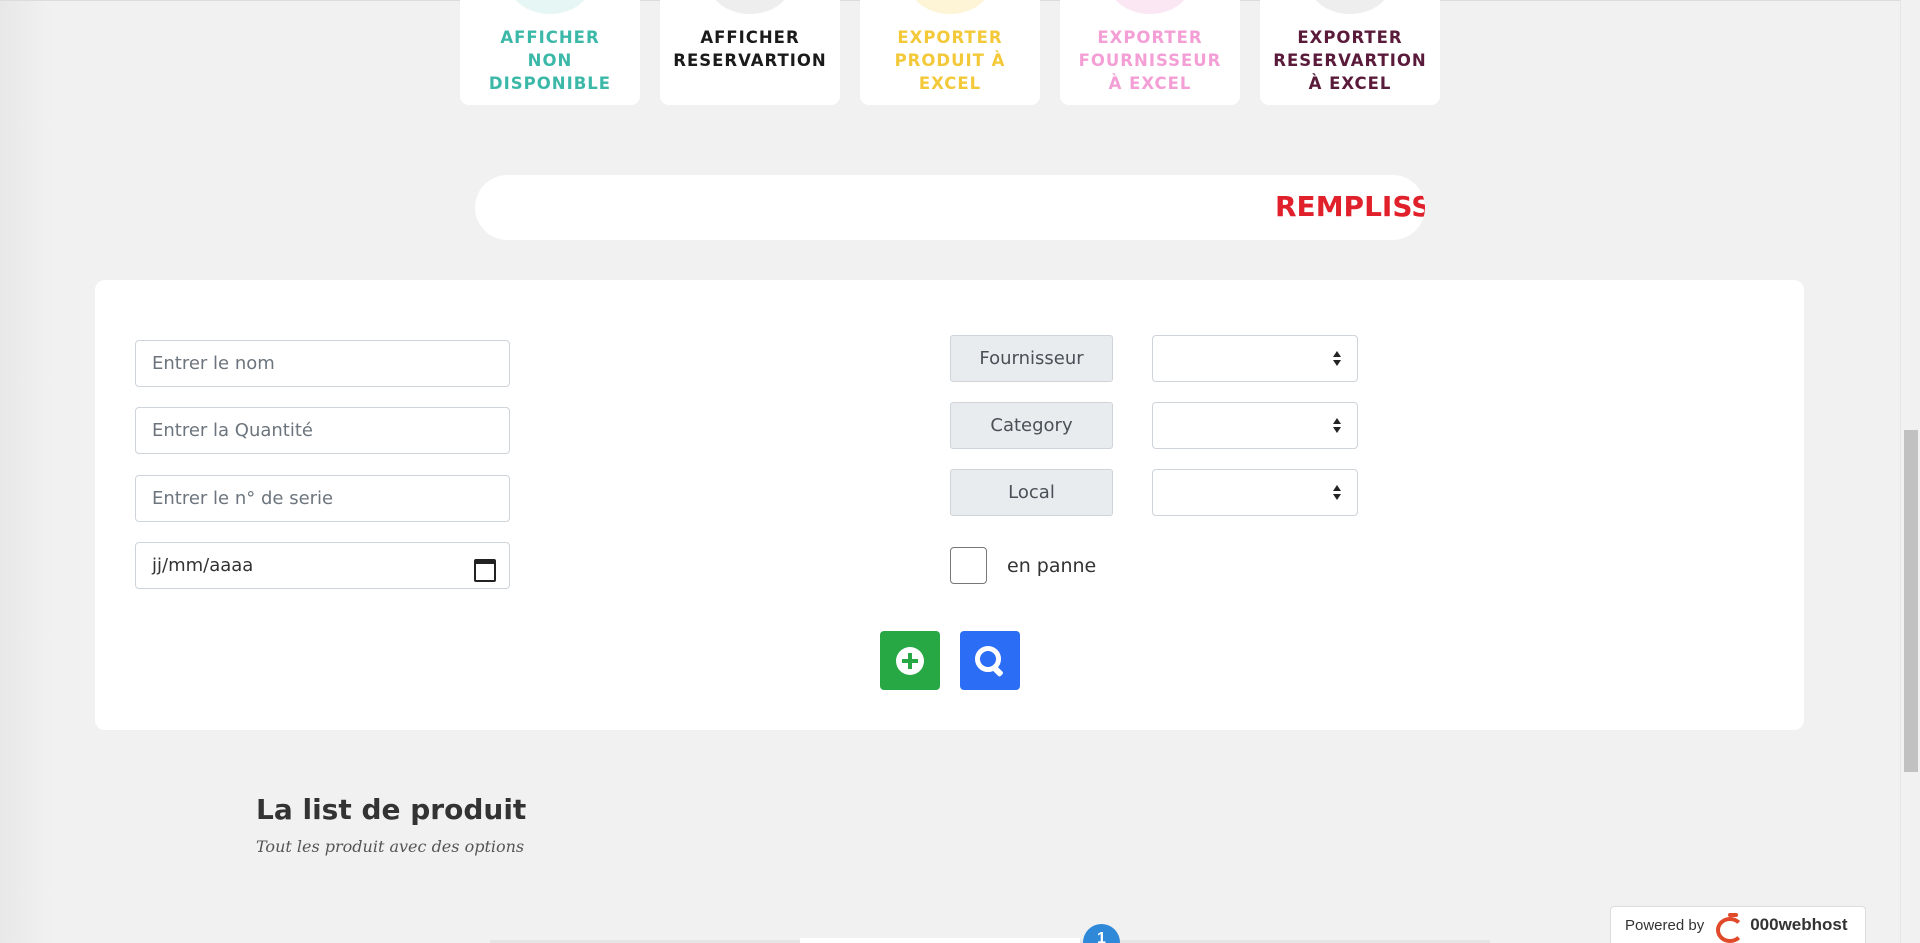 The width and height of the screenshot is (1920, 943). What do you see at coordinates (1101, 933) in the screenshot?
I see `page-number-badge: 1` at bounding box center [1101, 933].